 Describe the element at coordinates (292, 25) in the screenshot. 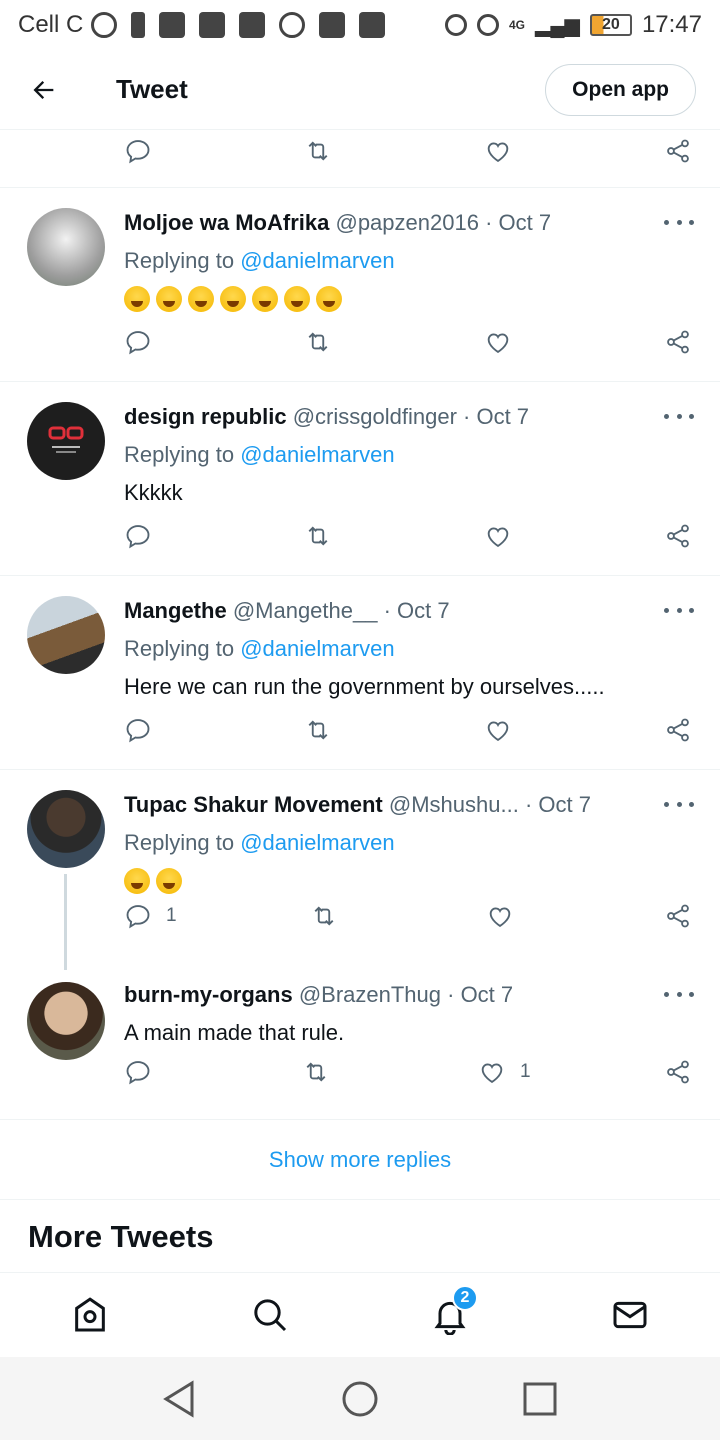

I see `hotspot-icon` at that location.